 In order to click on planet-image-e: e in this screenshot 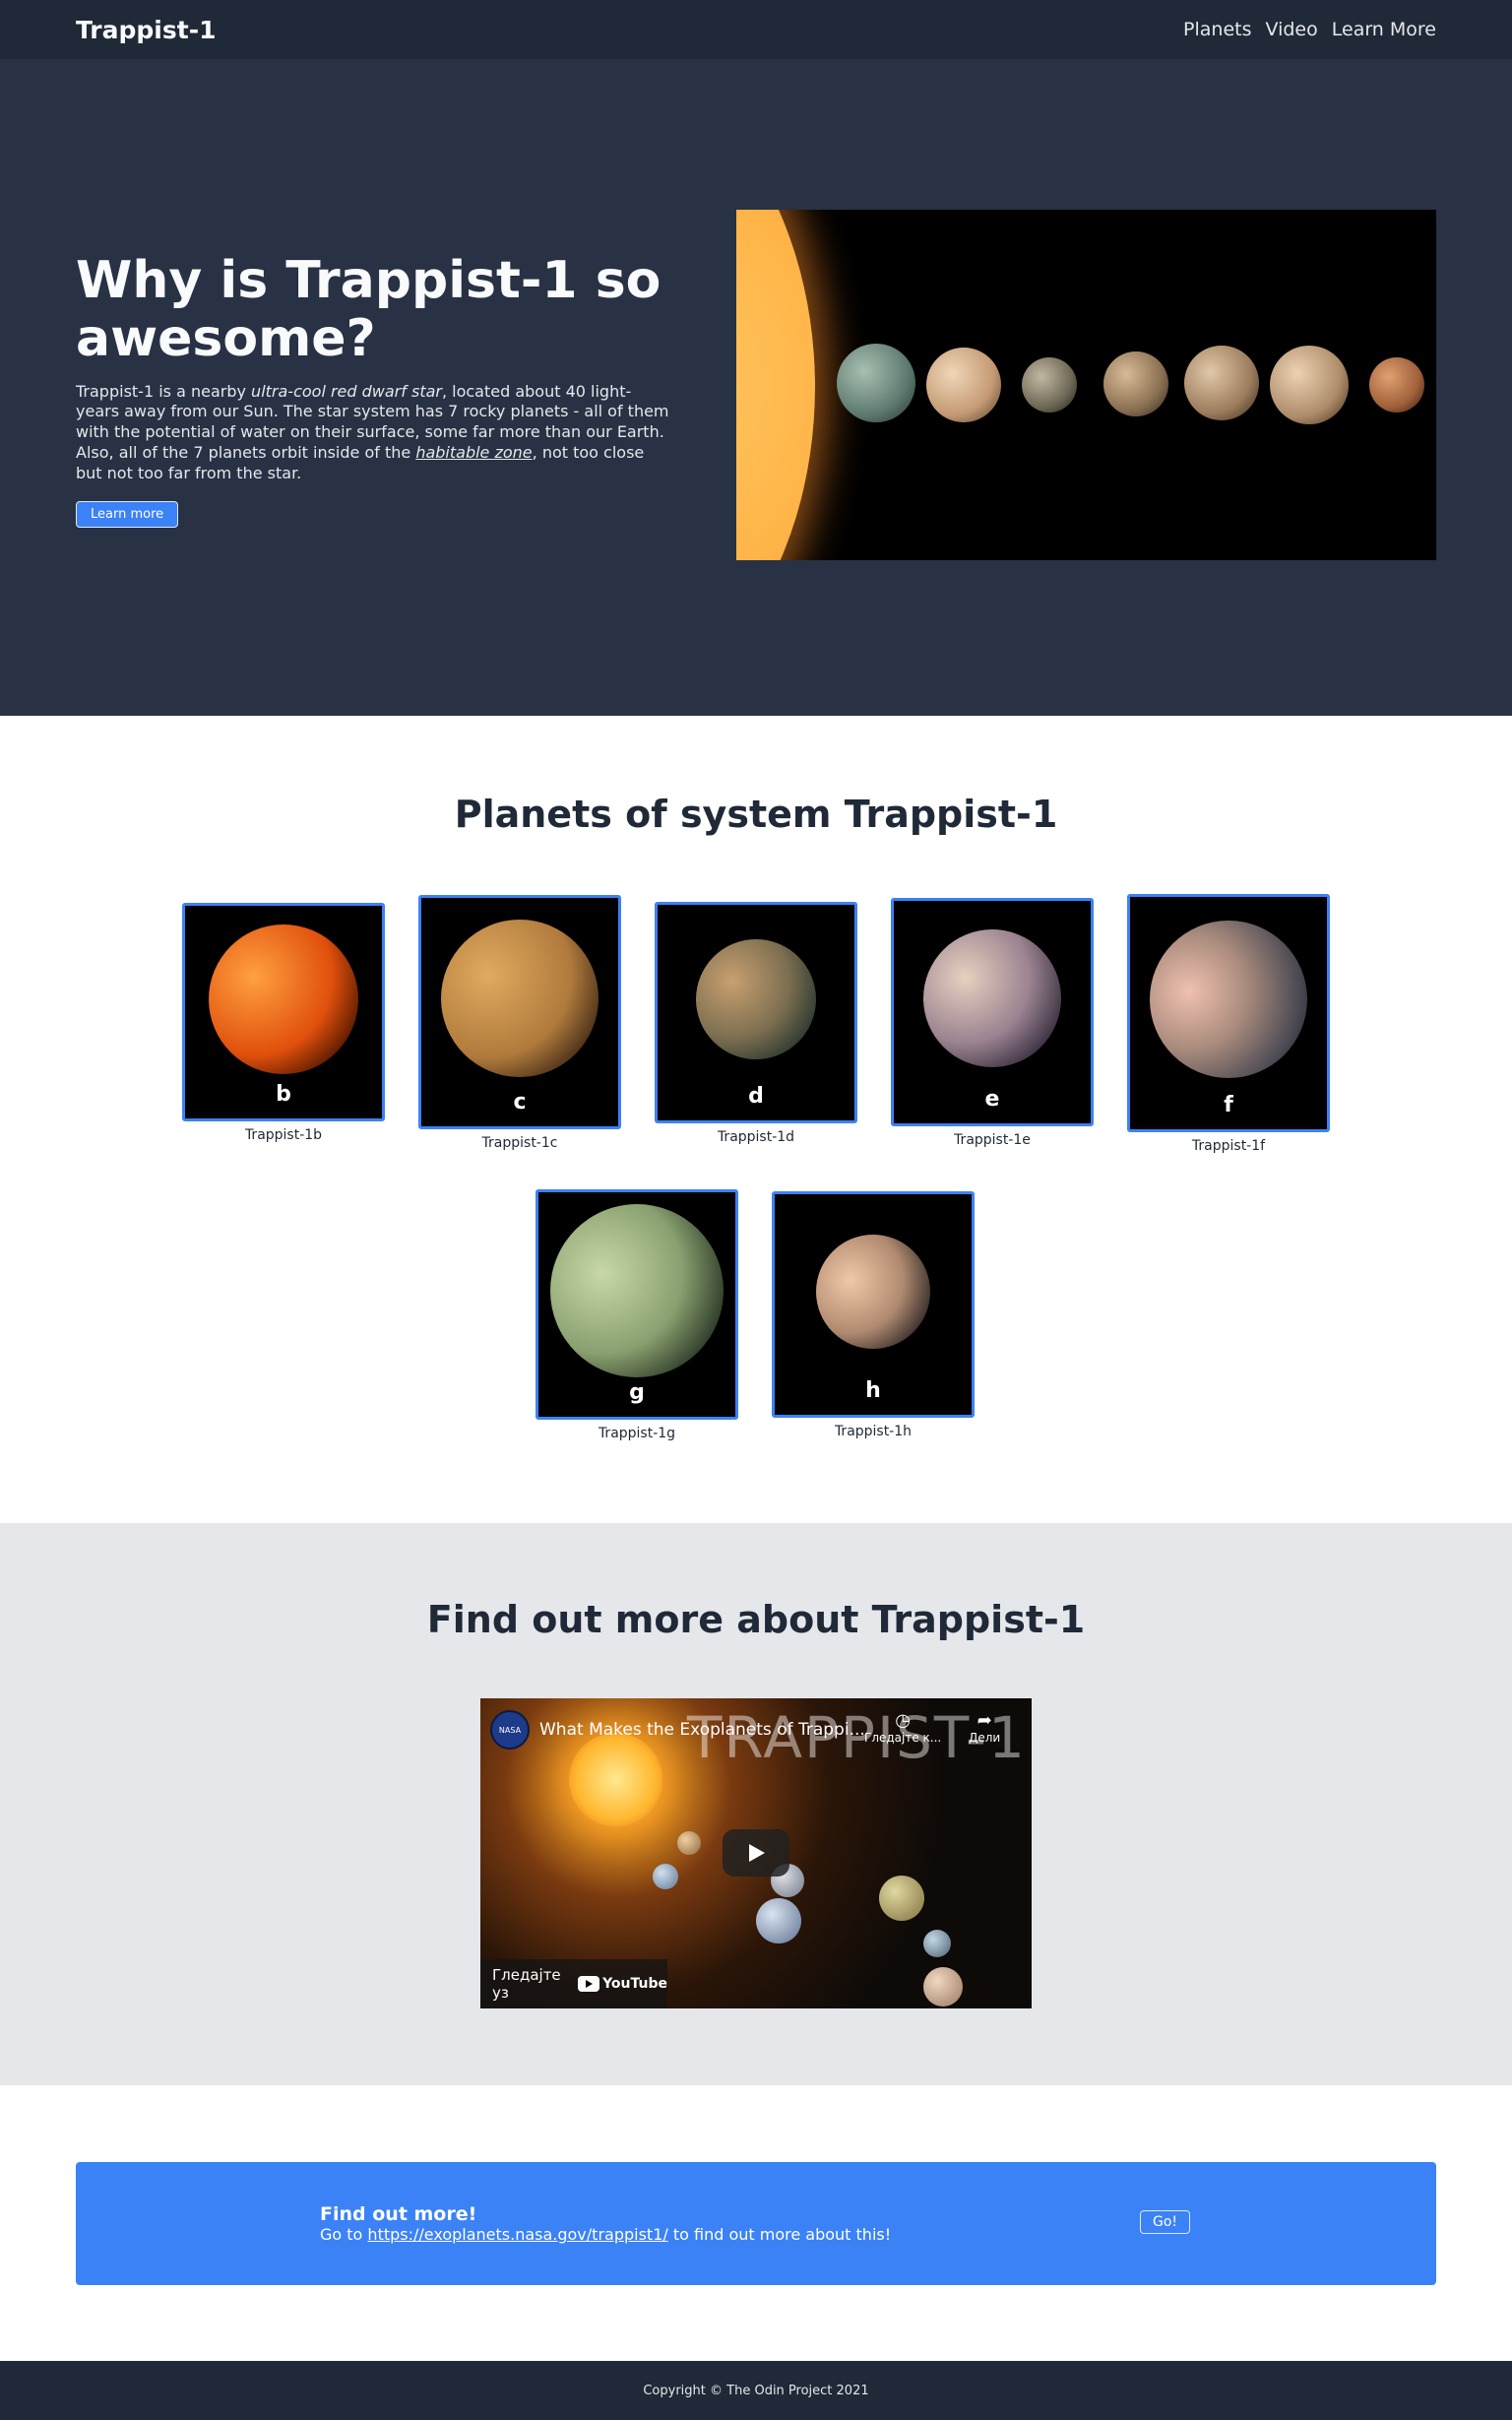, I will do `click(992, 1012)`.